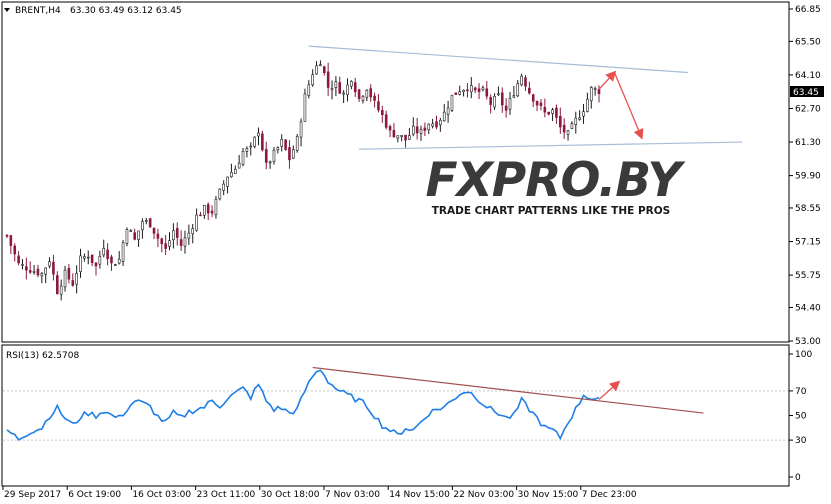 The height and width of the screenshot is (504, 831). I want to click on x-tick-label: 23 Oct 11:00, so click(226, 495).